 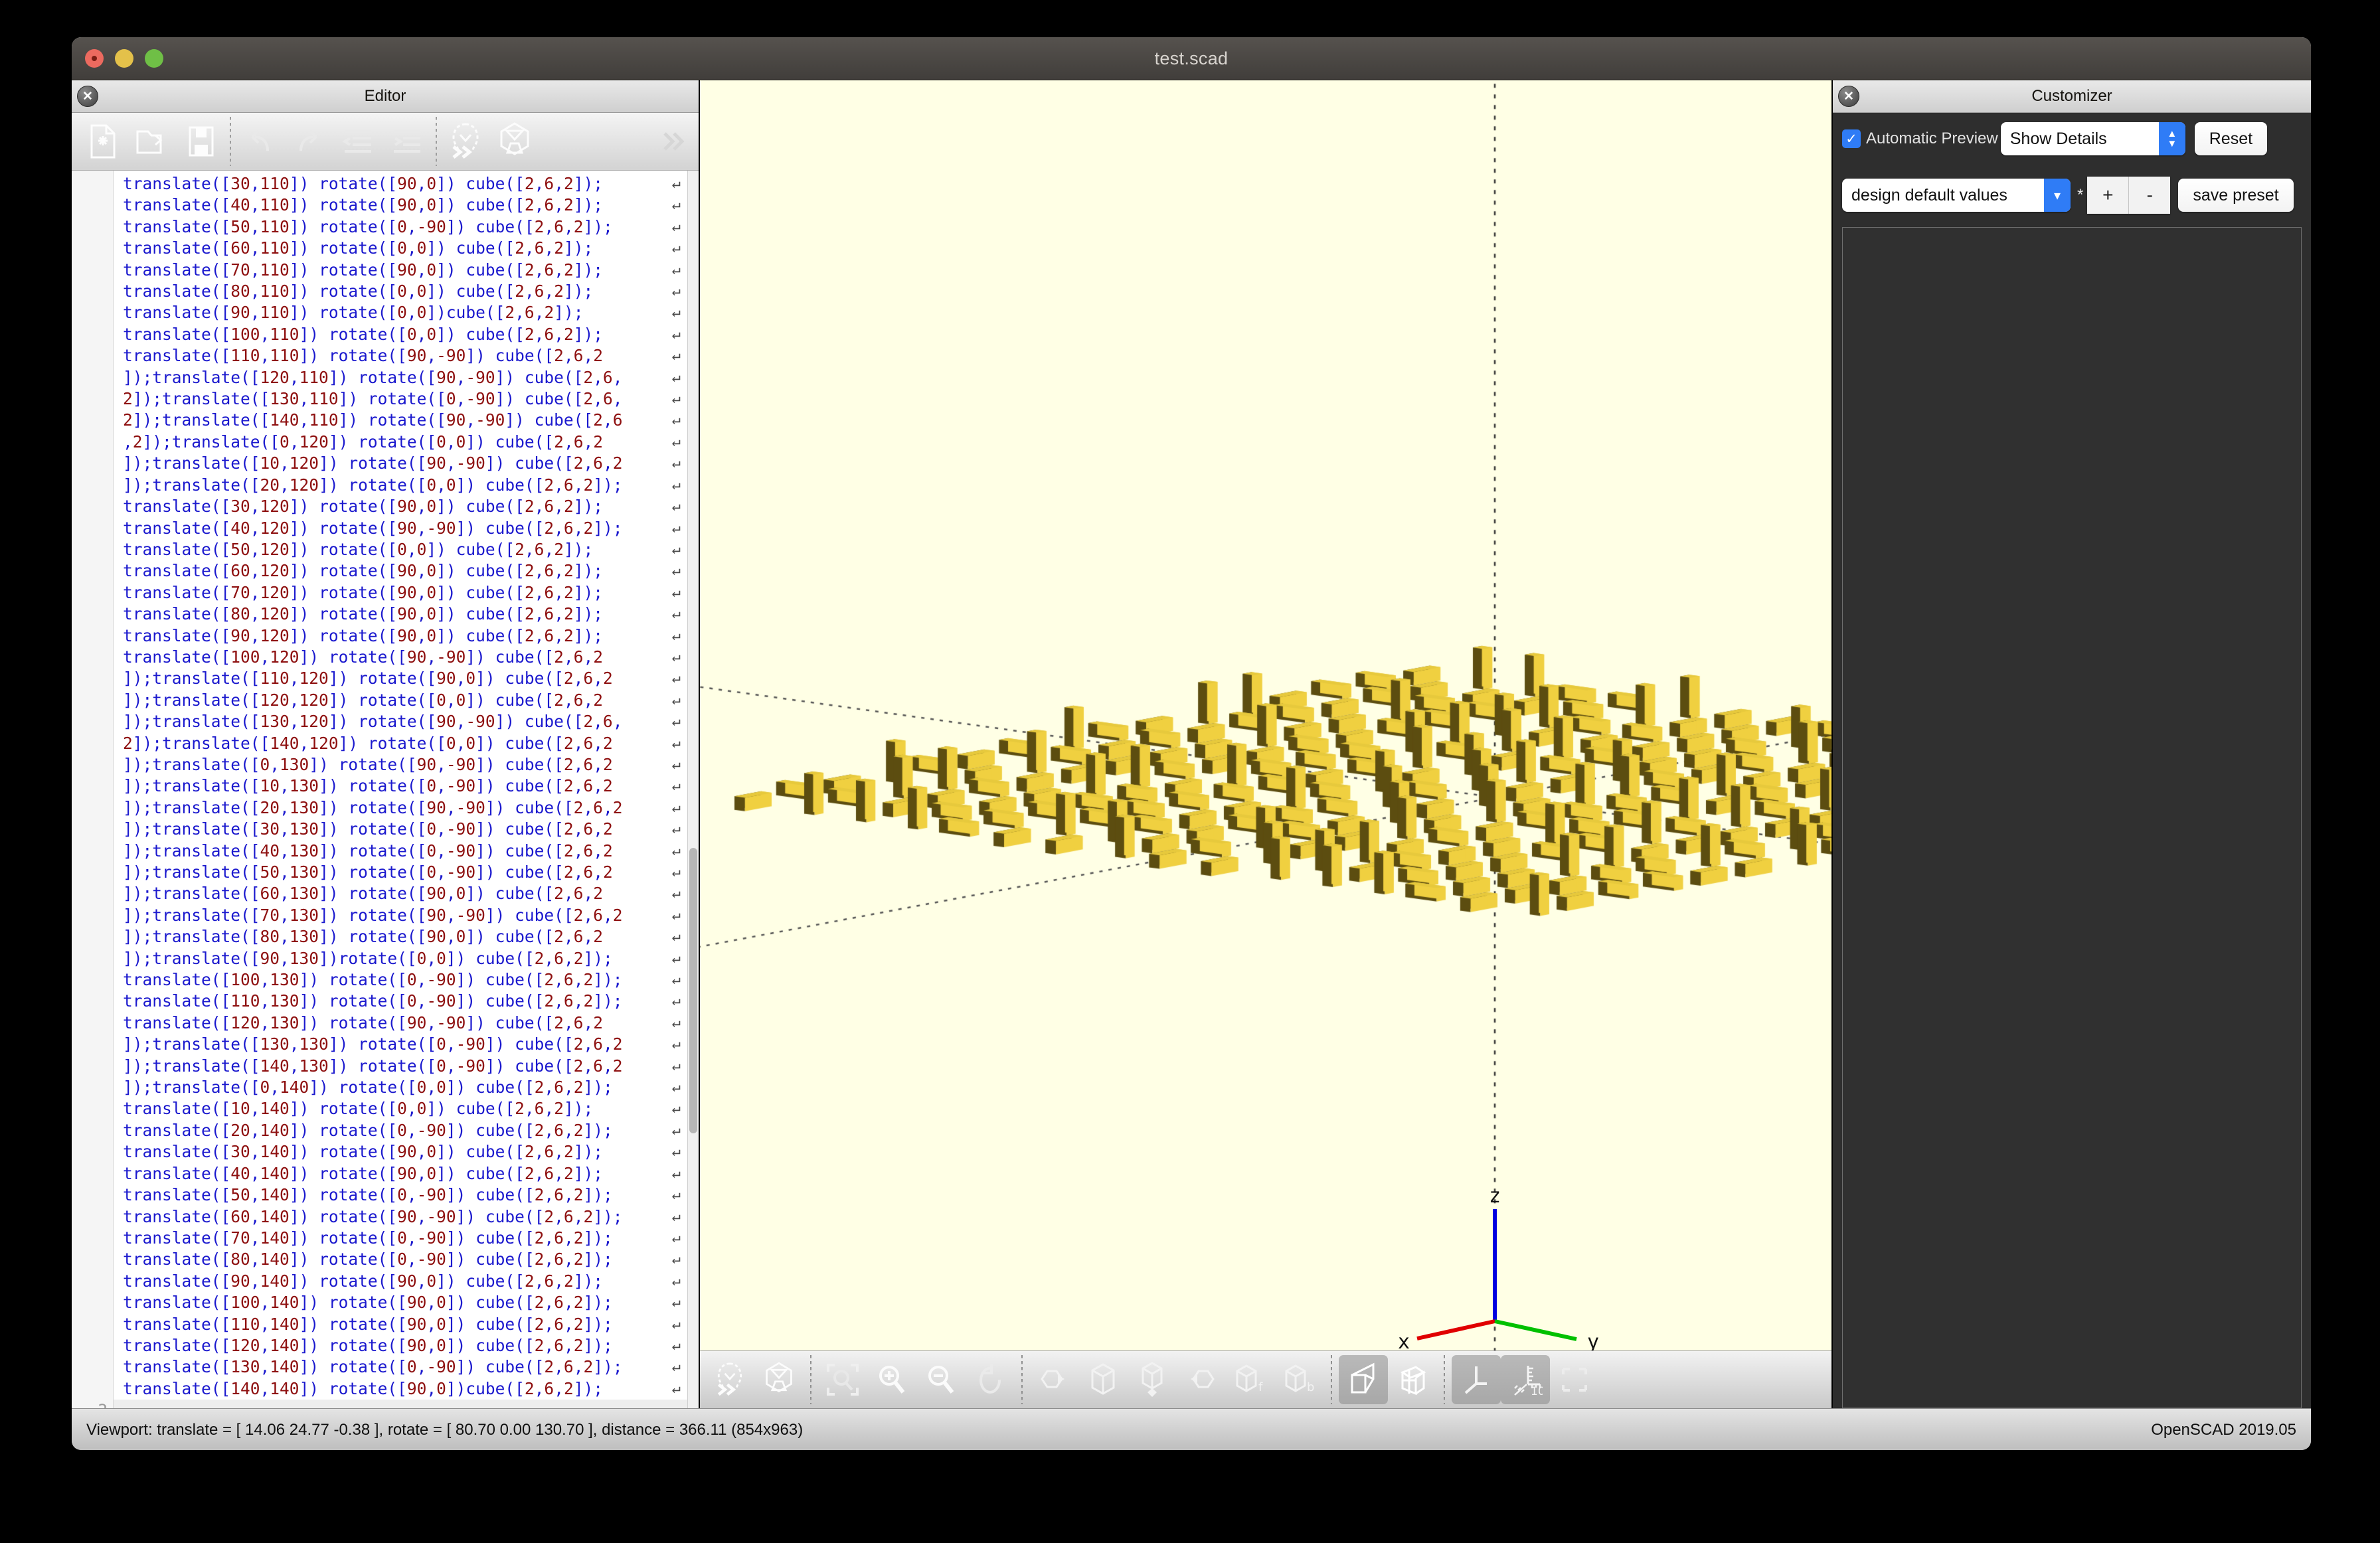 I want to click on overflow-chevron-icon, so click(x=672, y=141).